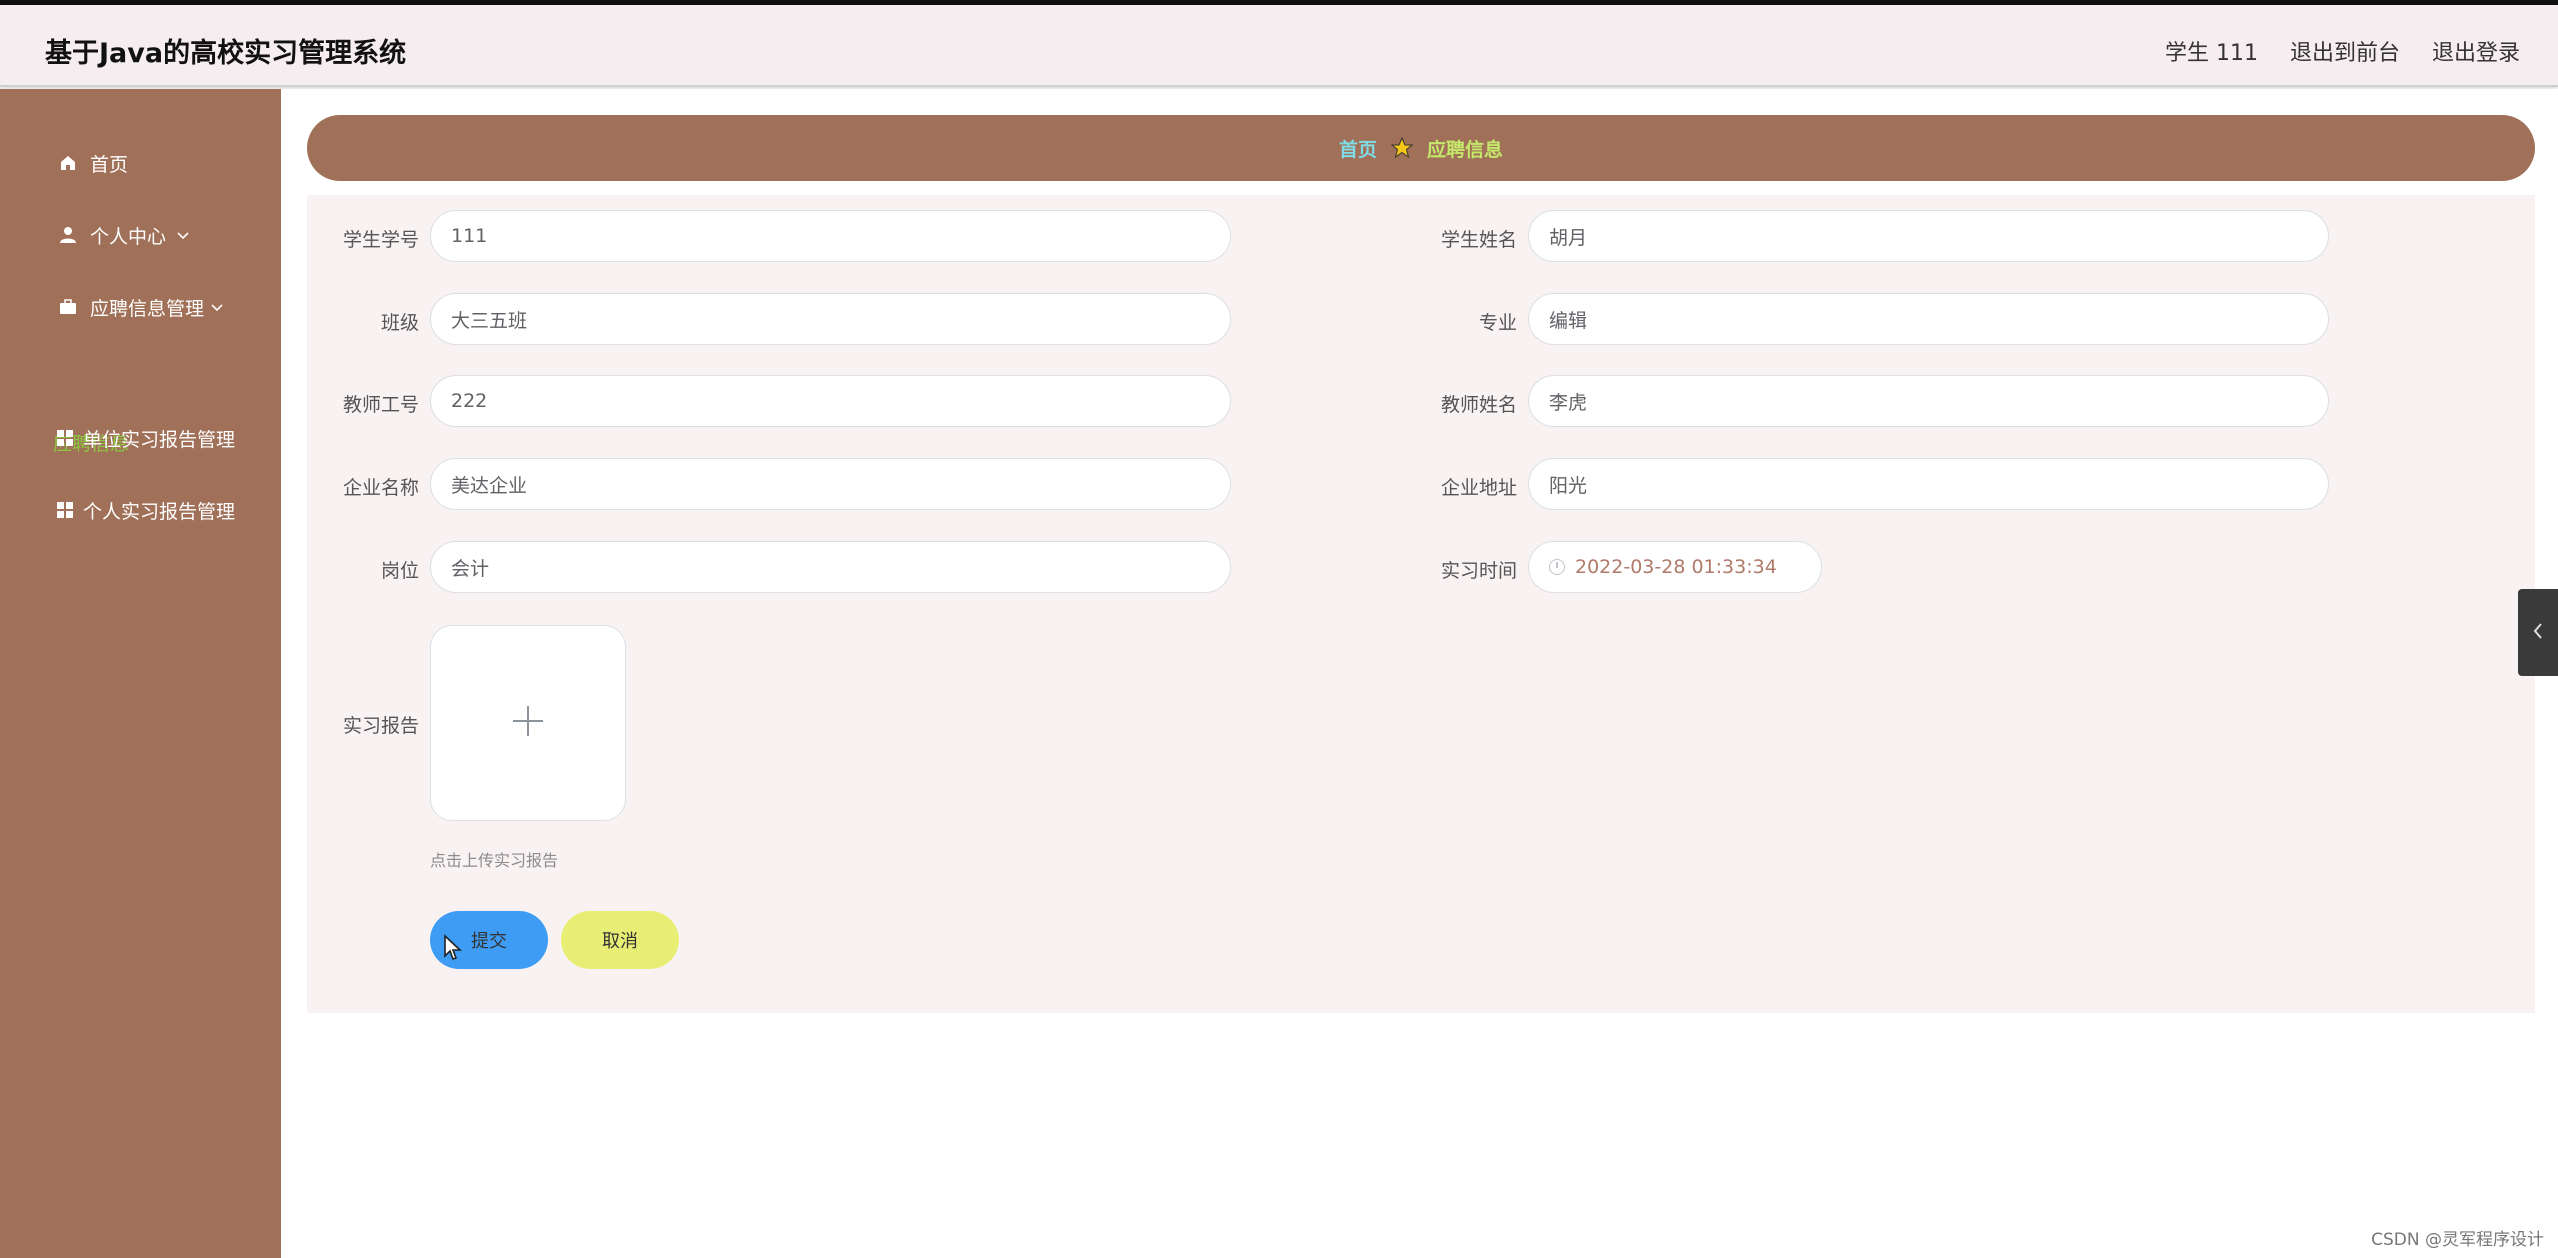  What do you see at coordinates (620, 940) in the screenshot?
I see `cancel-button: 取消` at bounding box center [620, 940].